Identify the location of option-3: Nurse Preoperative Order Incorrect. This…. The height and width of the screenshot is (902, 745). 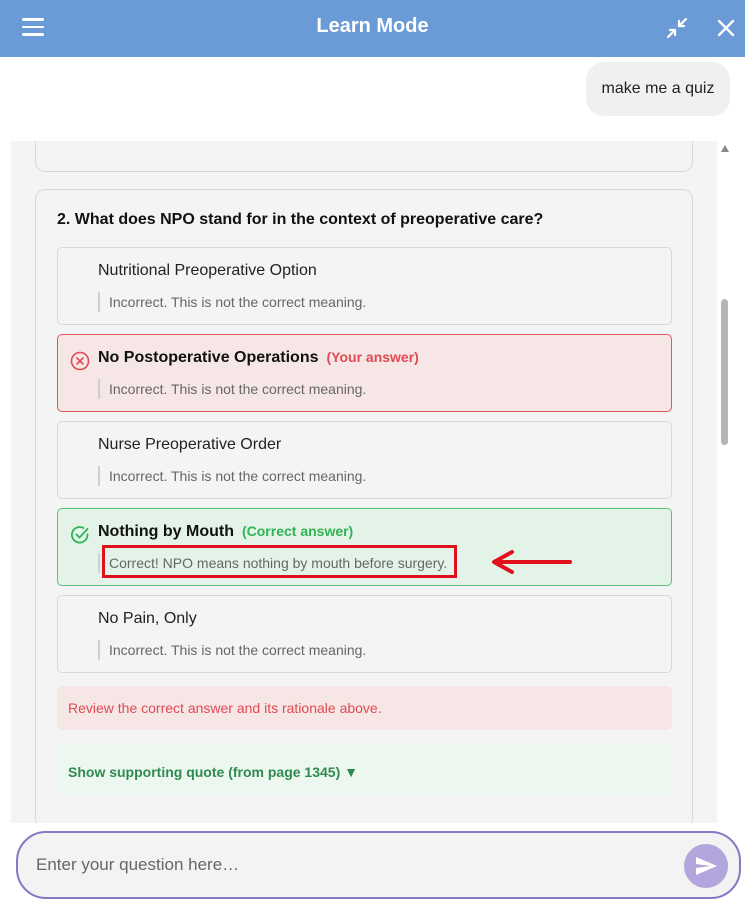
(364, 460).